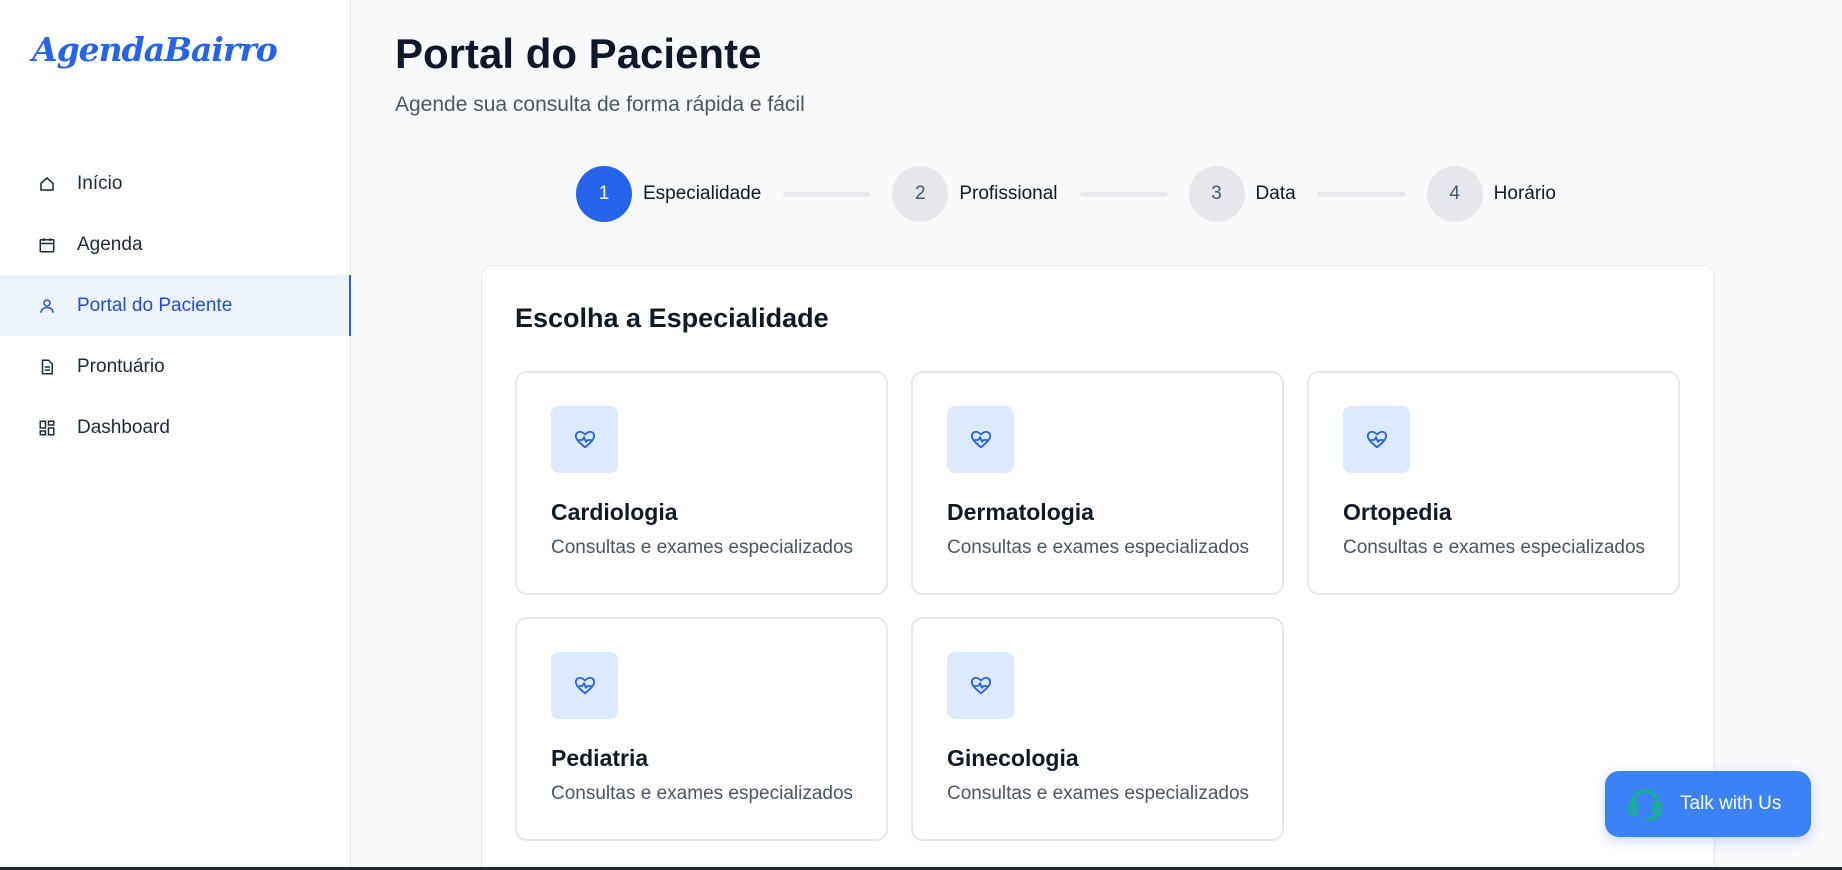 This screenshot has height=870, width=1842. I want to click on step-label: Data, so click(1275, 193).